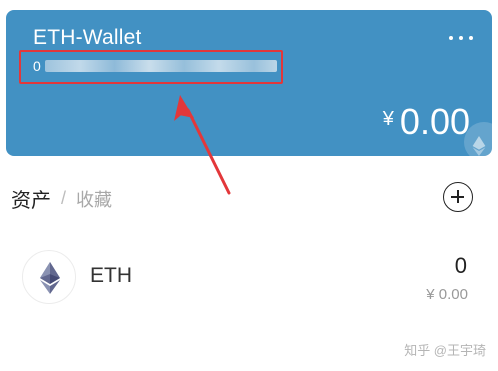 The height and width of the screenshot is (371, 498). I want to click on wallet-name: ETH-Wallet, so click(87, 37).